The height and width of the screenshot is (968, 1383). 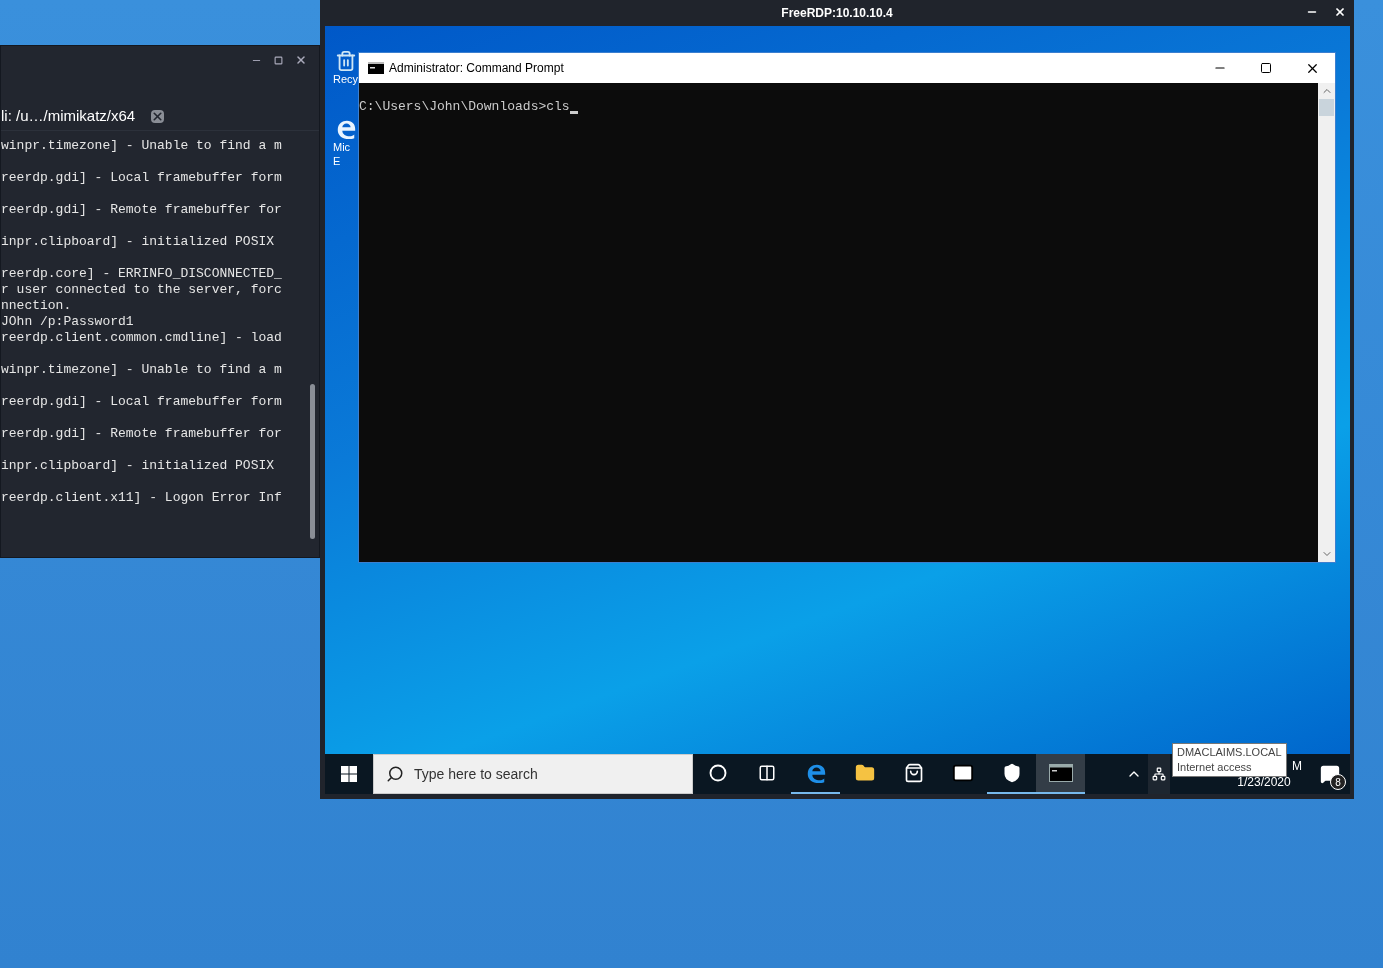 I want to click on windows-icon, so click(x=349, y=774).